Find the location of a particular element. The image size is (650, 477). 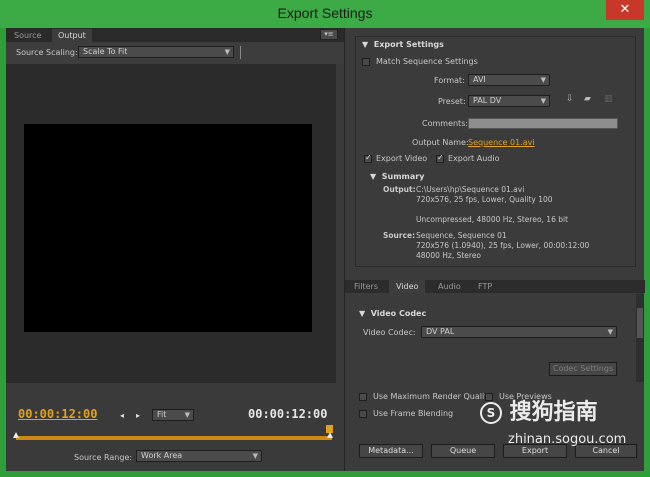

export-settings-header: ▼ Export Settings is located at coordinates (403, 44).